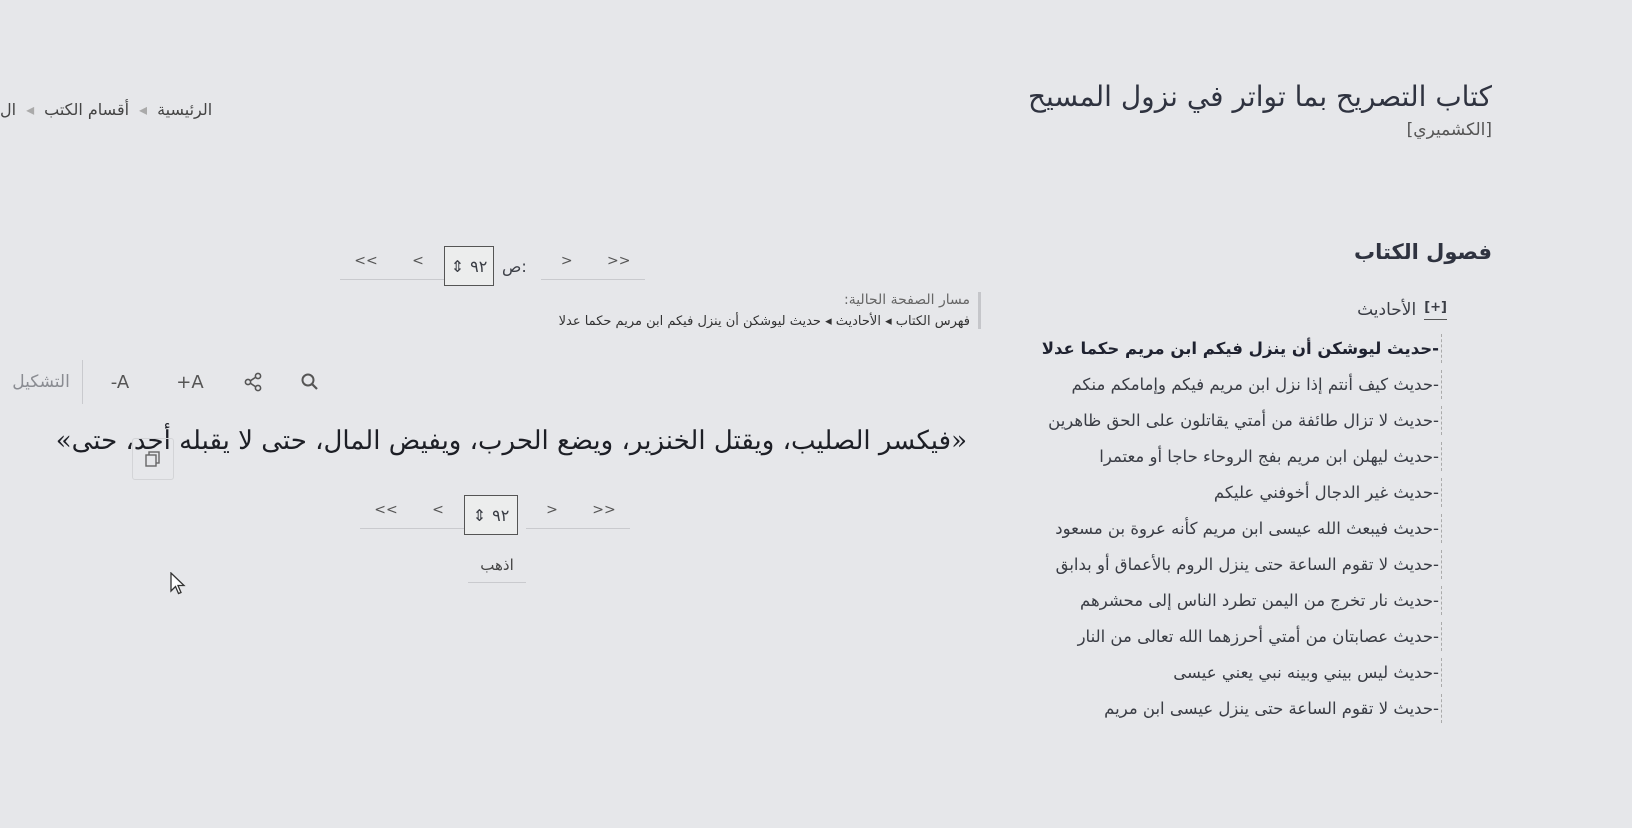 This screenshot has height=828, width=1632. I want to click on page-label: ص:, so click(514, 266).